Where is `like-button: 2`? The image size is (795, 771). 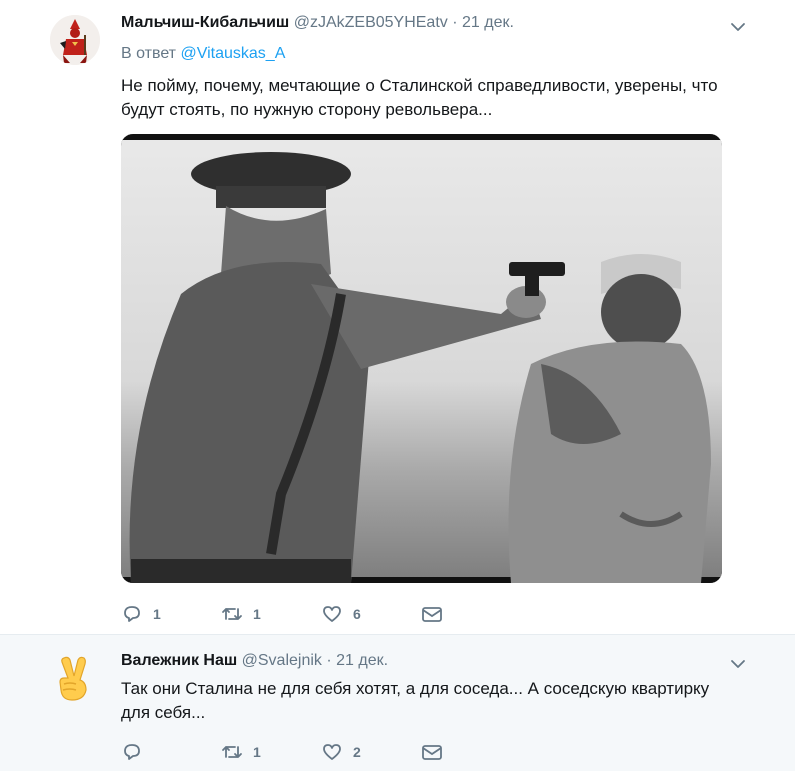 like-button: 2 is located at coordinates (371, 752).